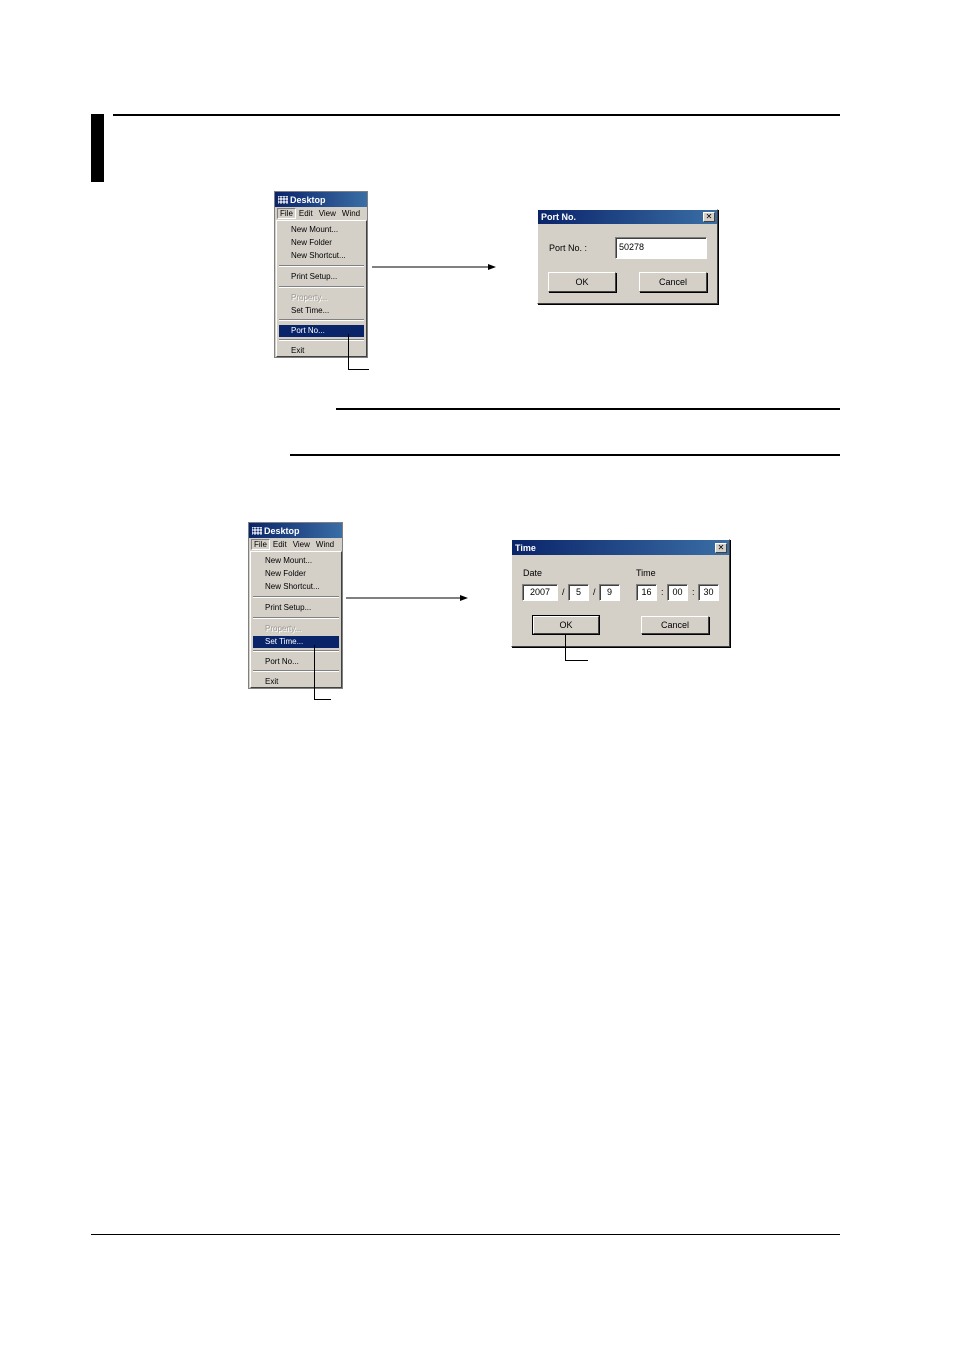 Image resolution: width=954 pixels, height=1350 pixels. I want to click on footer-rule, so click(465, 1234).